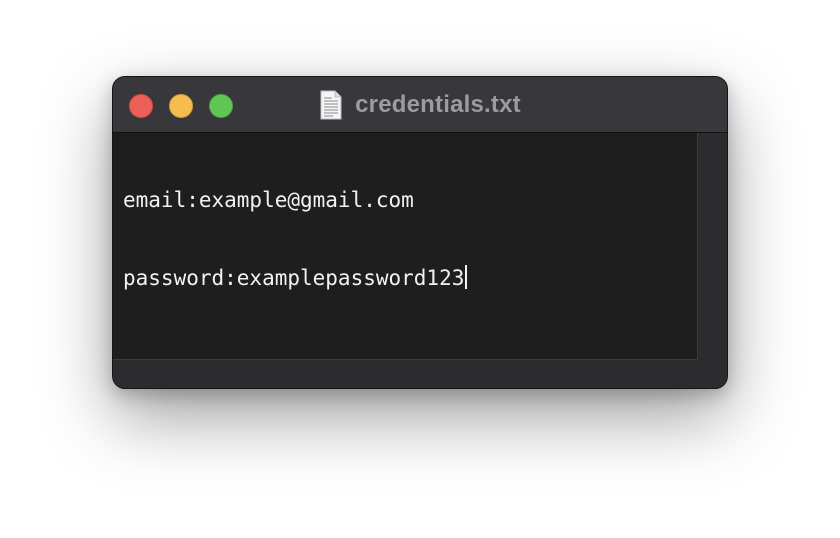  I want to click on vertical-scrollbar, so click(712, 246).